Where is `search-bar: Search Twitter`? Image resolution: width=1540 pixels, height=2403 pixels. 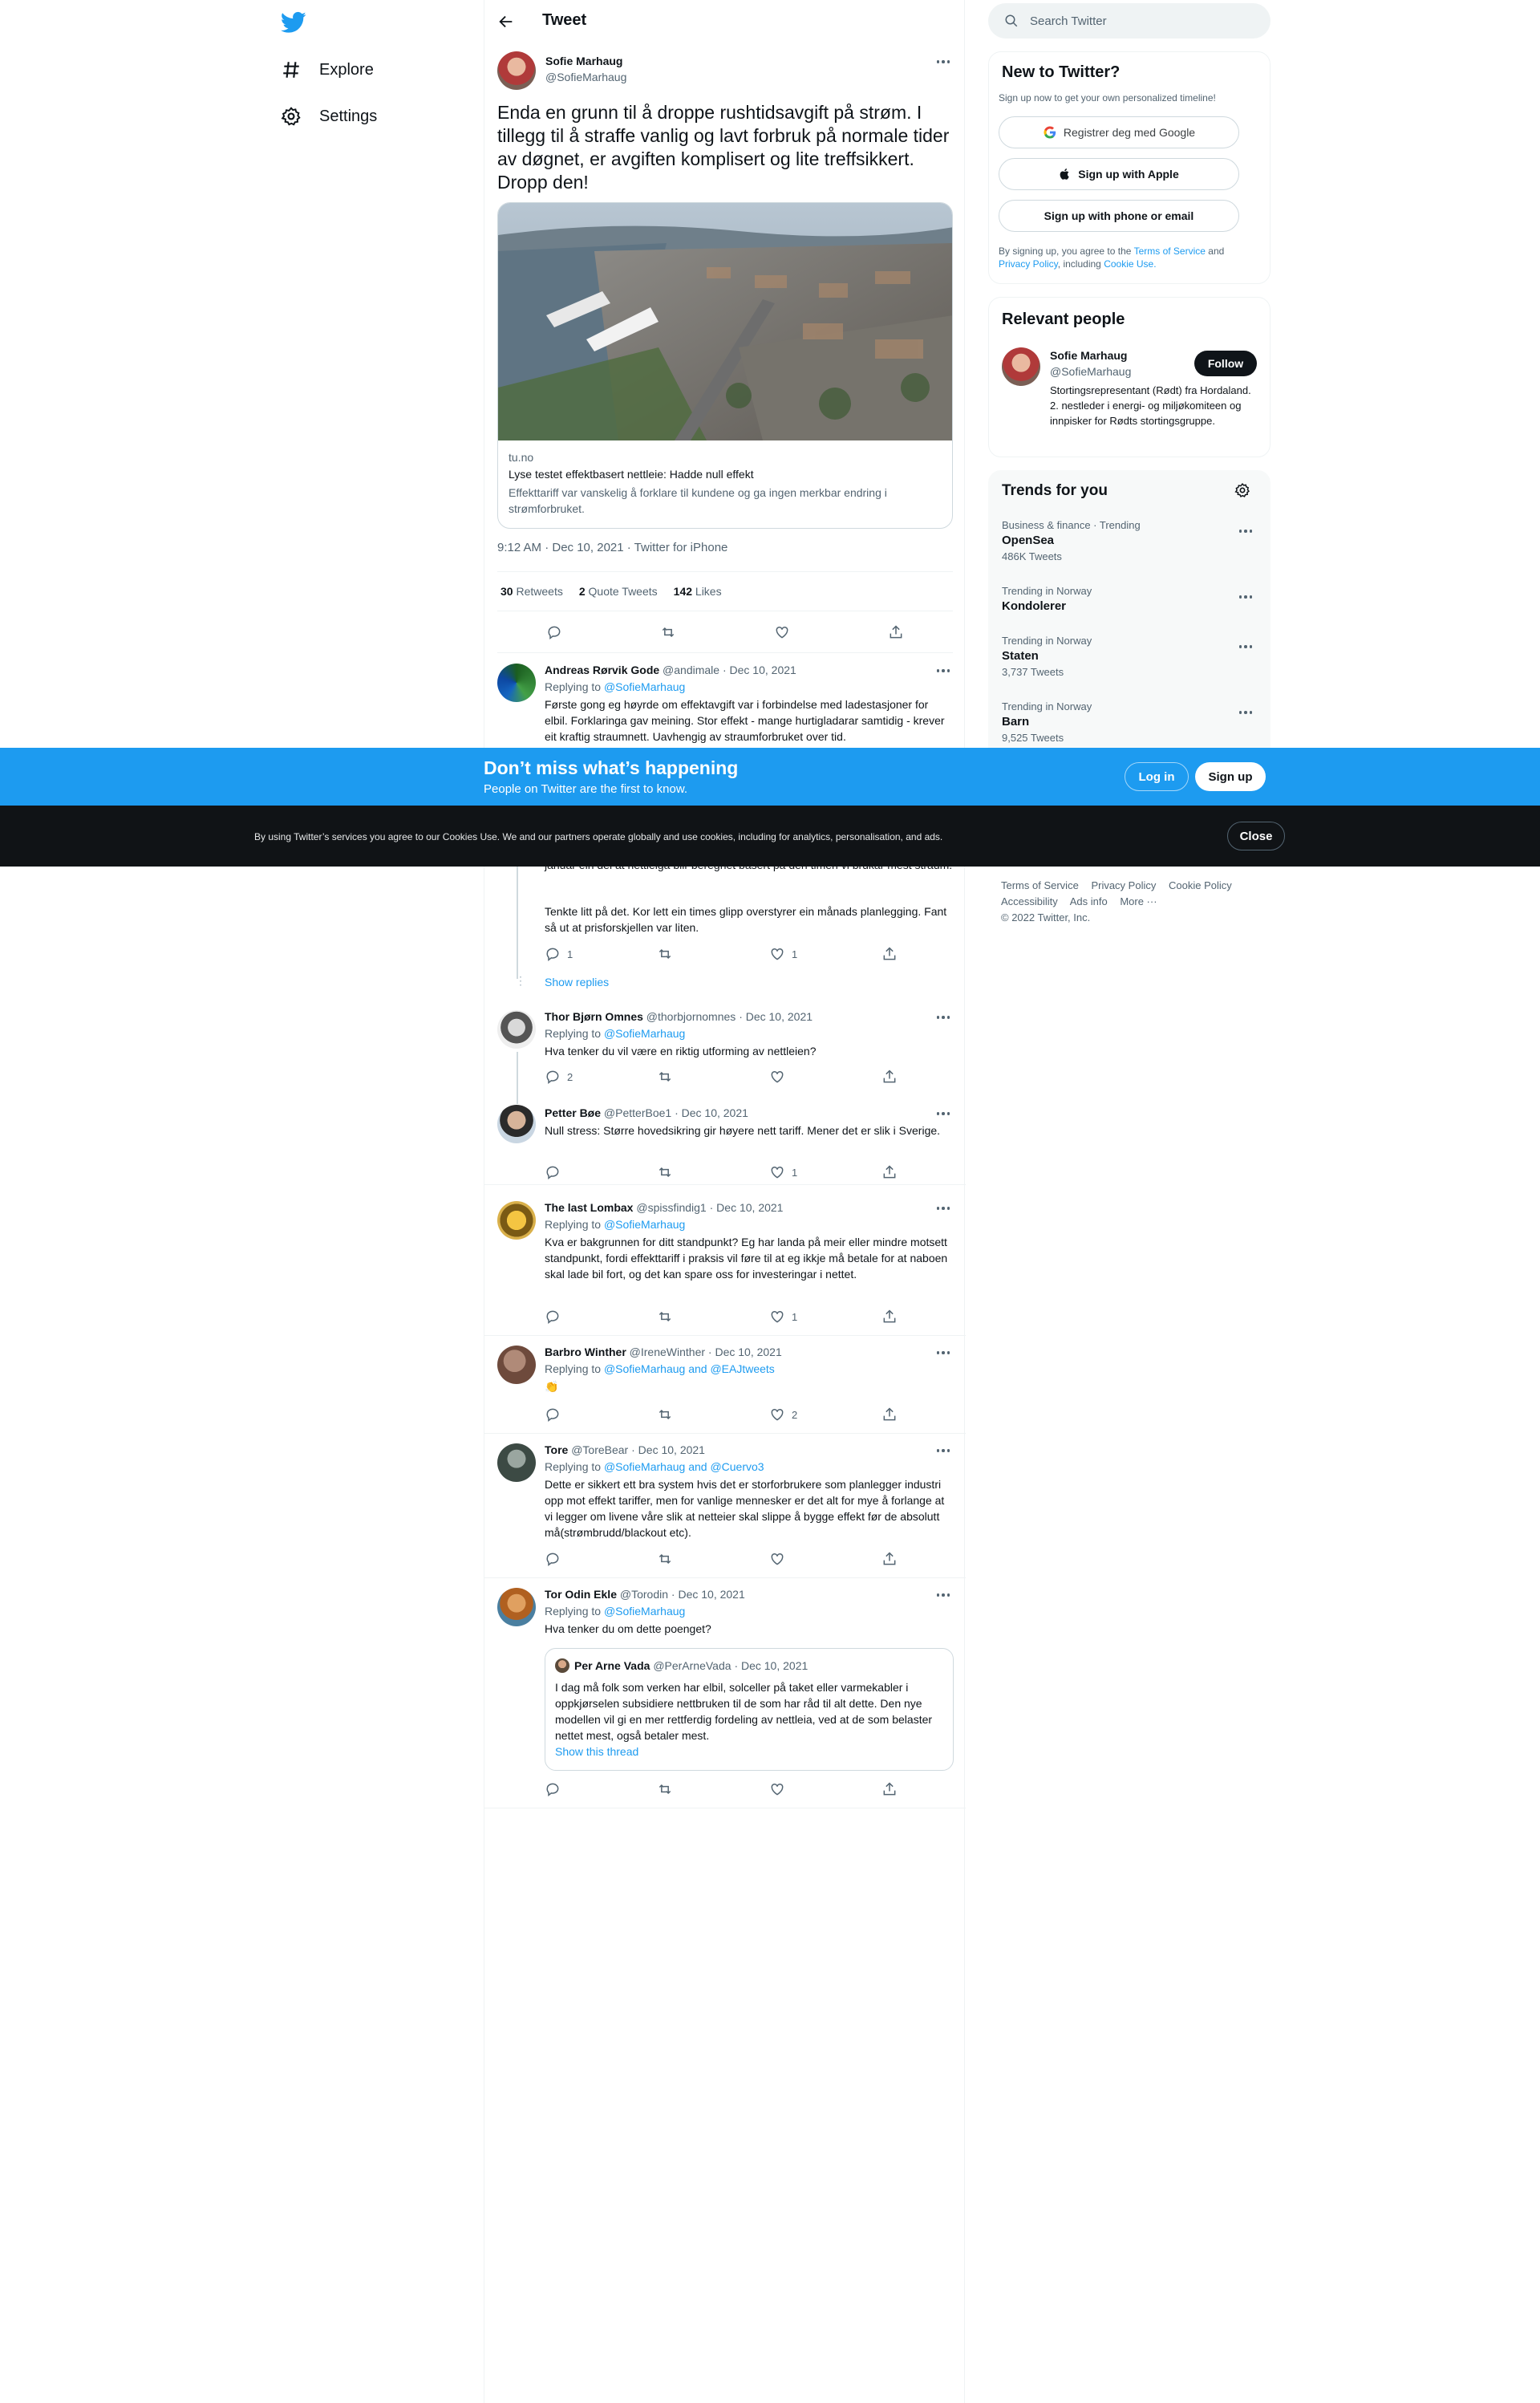
search-bar: Search Twitter is located at coordinates (1129, 21).